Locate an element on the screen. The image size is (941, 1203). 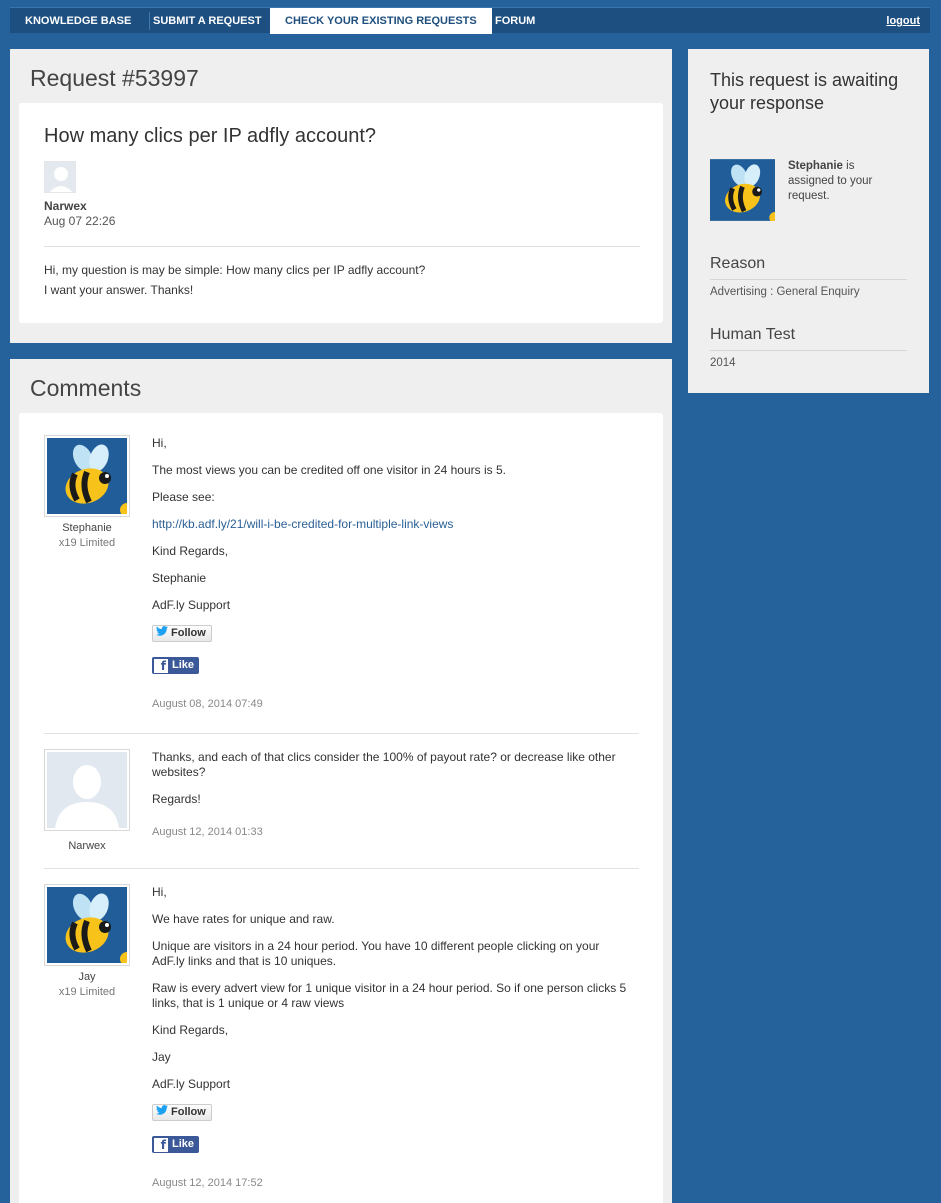
nav-check-requests: CHECK YOUR EXISTING REQUESTS is located at coordinates (381, 21).